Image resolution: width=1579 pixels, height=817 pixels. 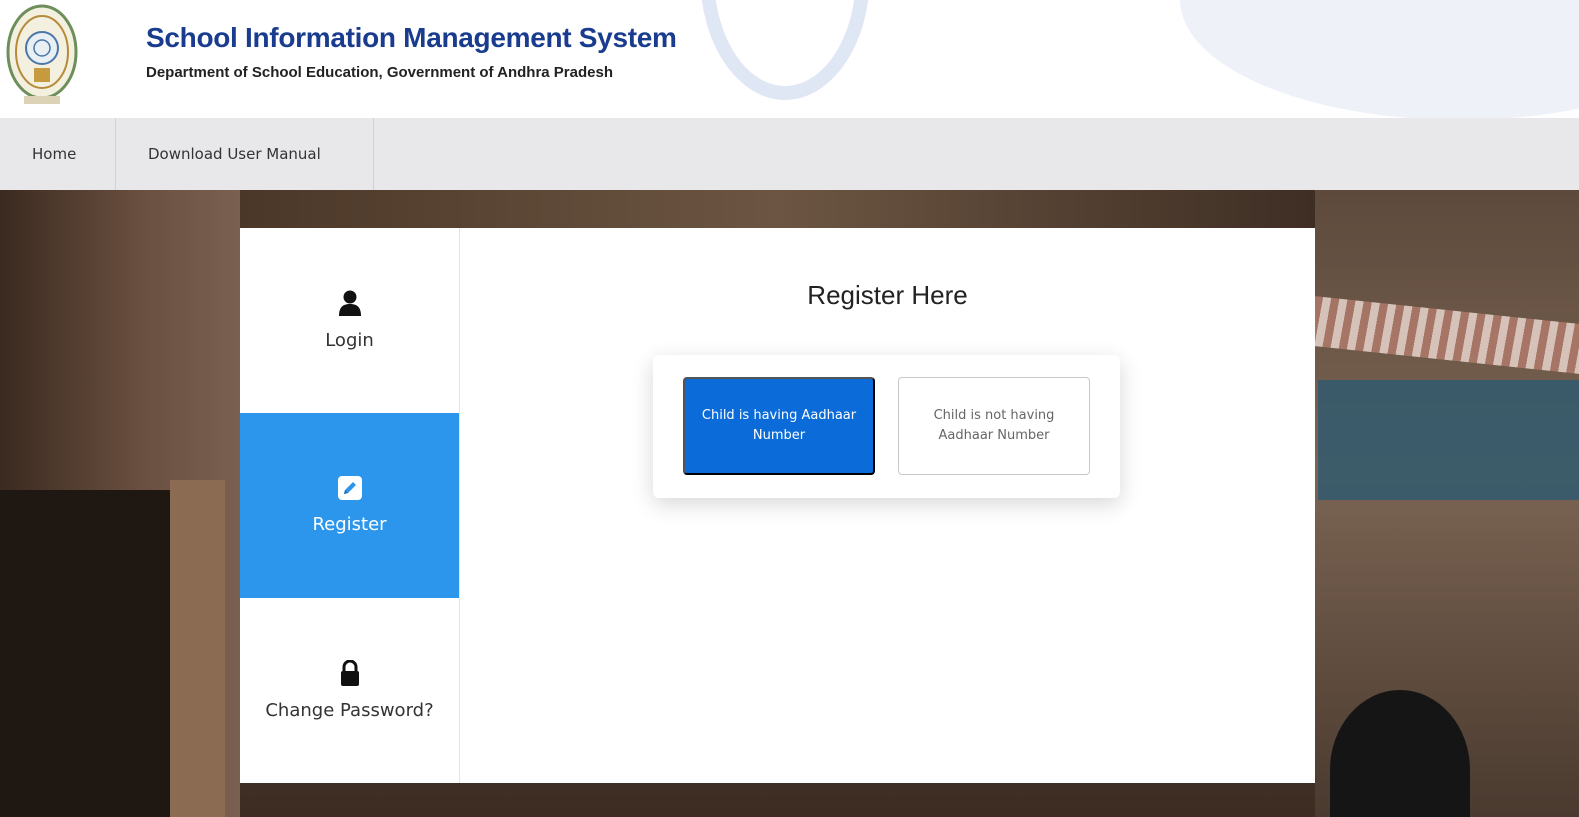 I want to click on nav-home-link: Home, so click(x=58, y=154).